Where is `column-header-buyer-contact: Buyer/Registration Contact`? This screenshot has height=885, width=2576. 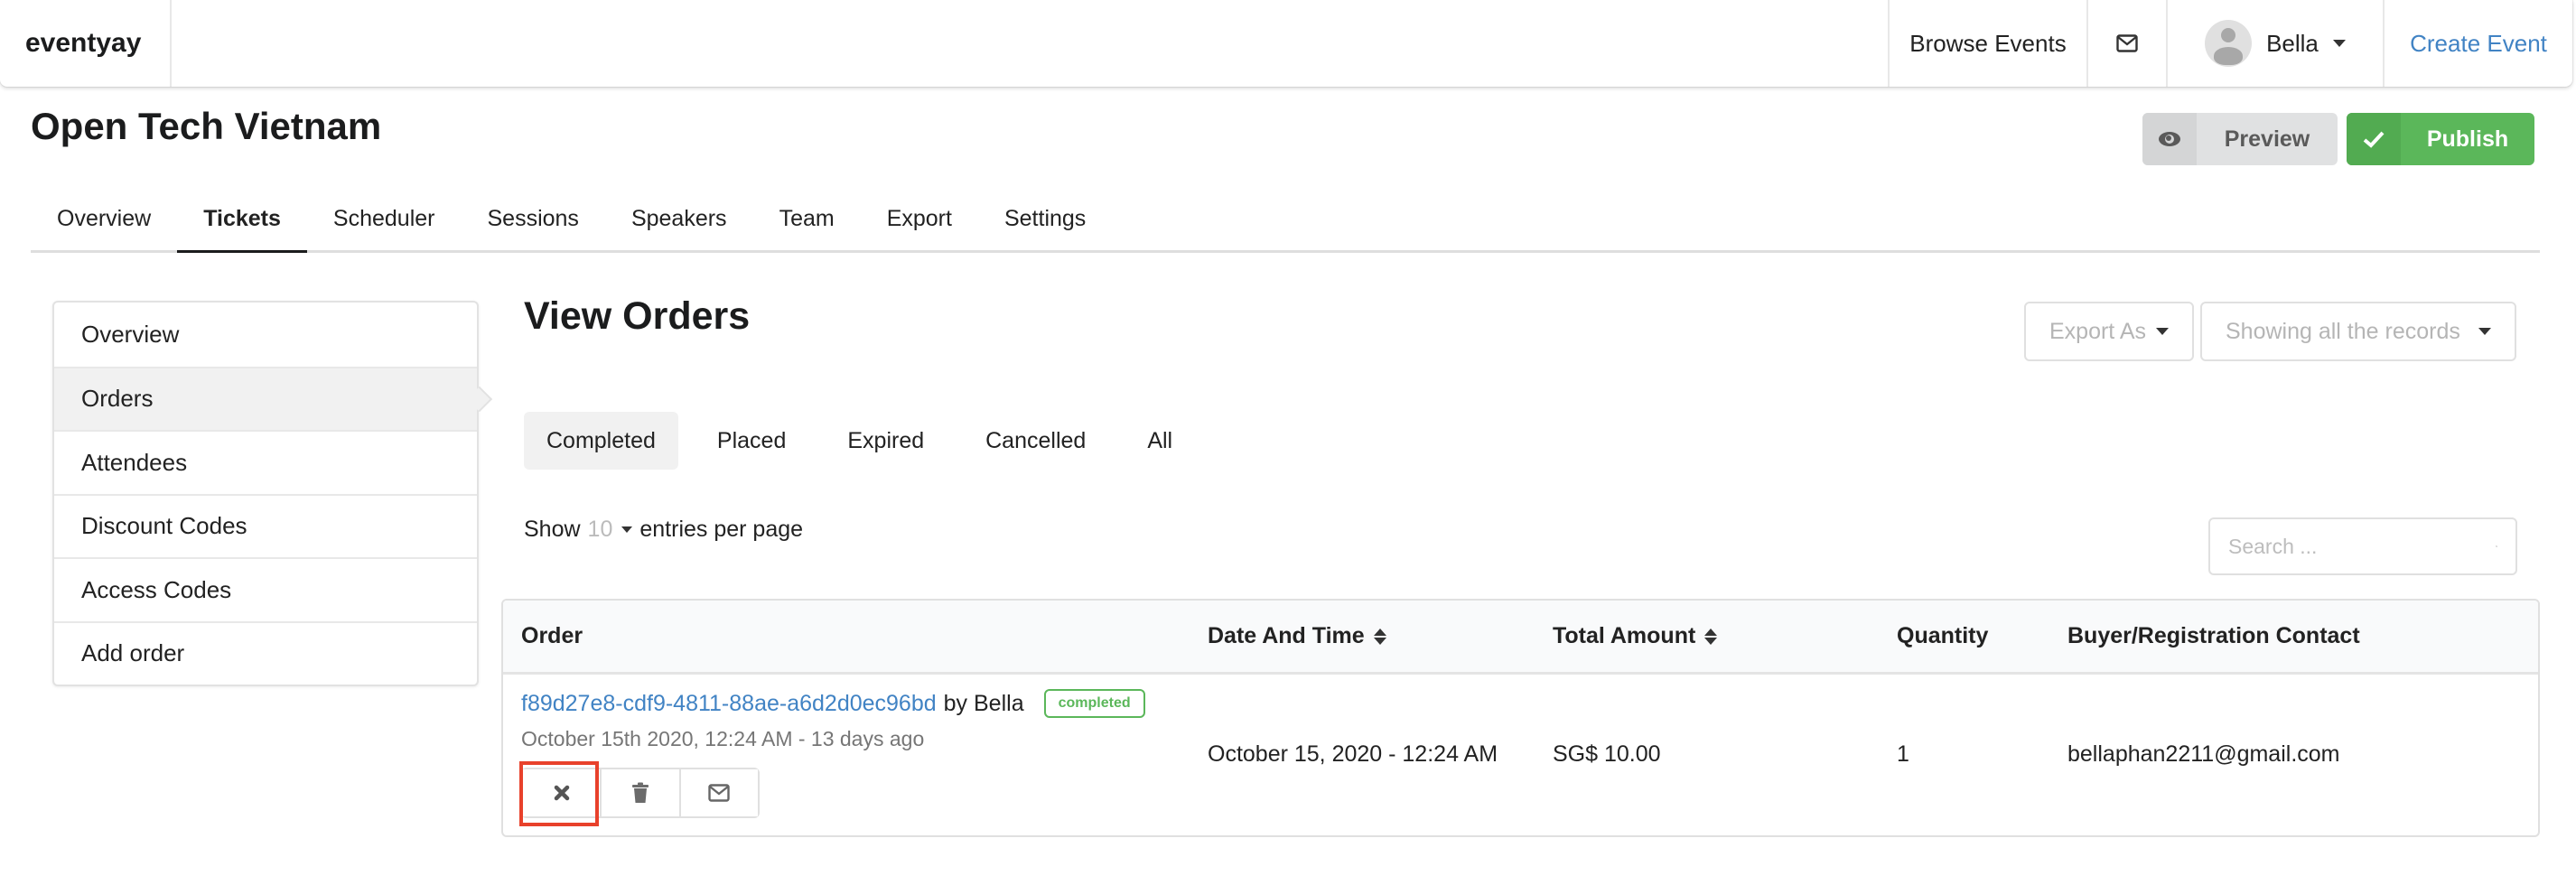 column-header-buyer-contact: Buyer/Registration Contact is located at coordinates (2213, 636).